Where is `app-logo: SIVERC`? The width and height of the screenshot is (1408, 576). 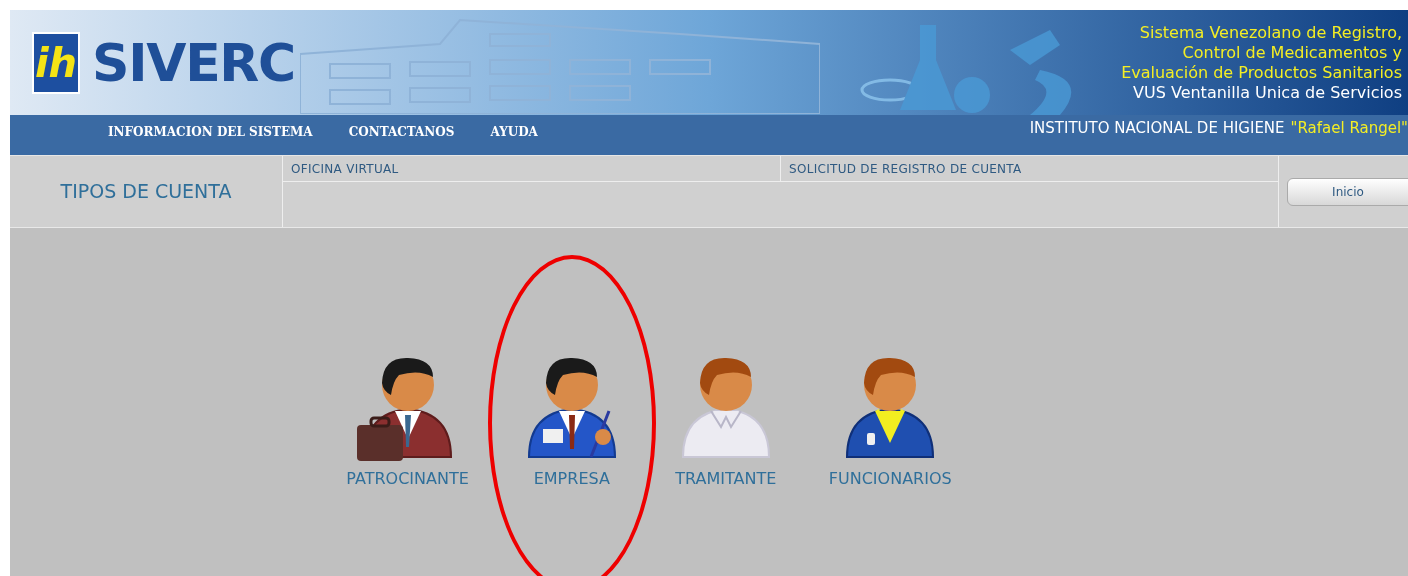
app-logo: SIVERC is located at coordinates (193, 62).